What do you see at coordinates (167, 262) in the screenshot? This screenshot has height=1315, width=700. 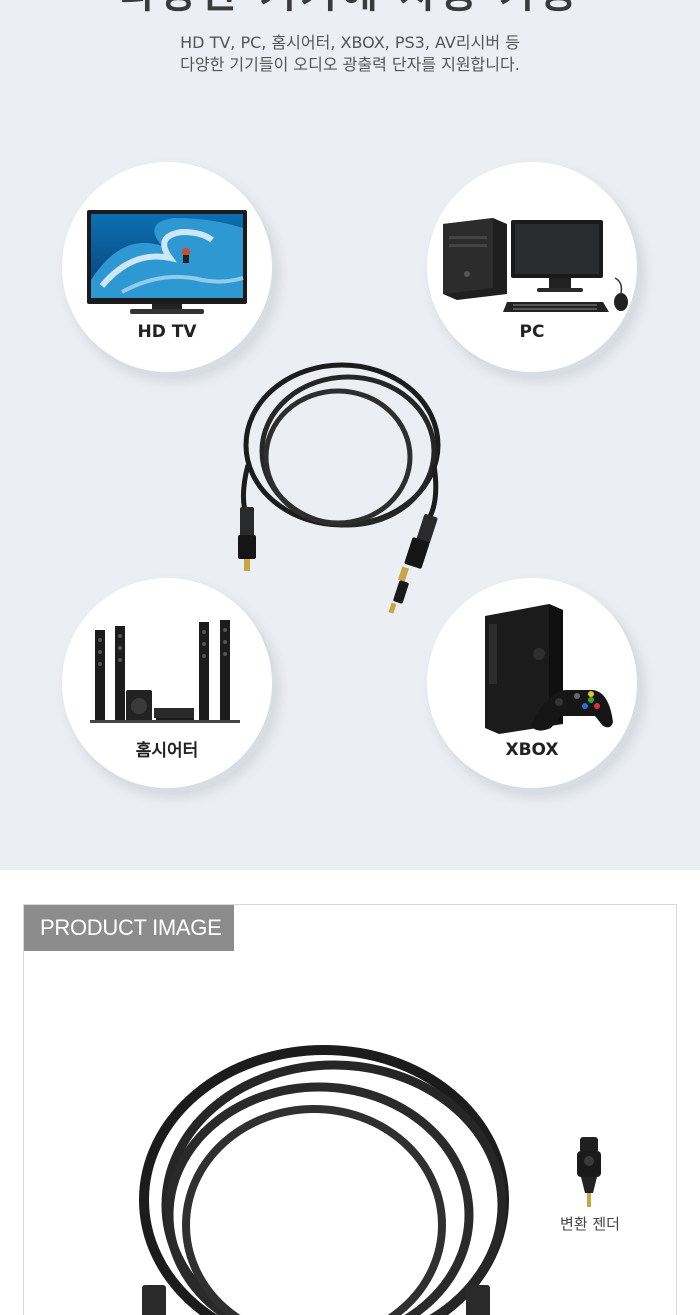 I see `hd-tv-icon` at bounding box center [167, 262].